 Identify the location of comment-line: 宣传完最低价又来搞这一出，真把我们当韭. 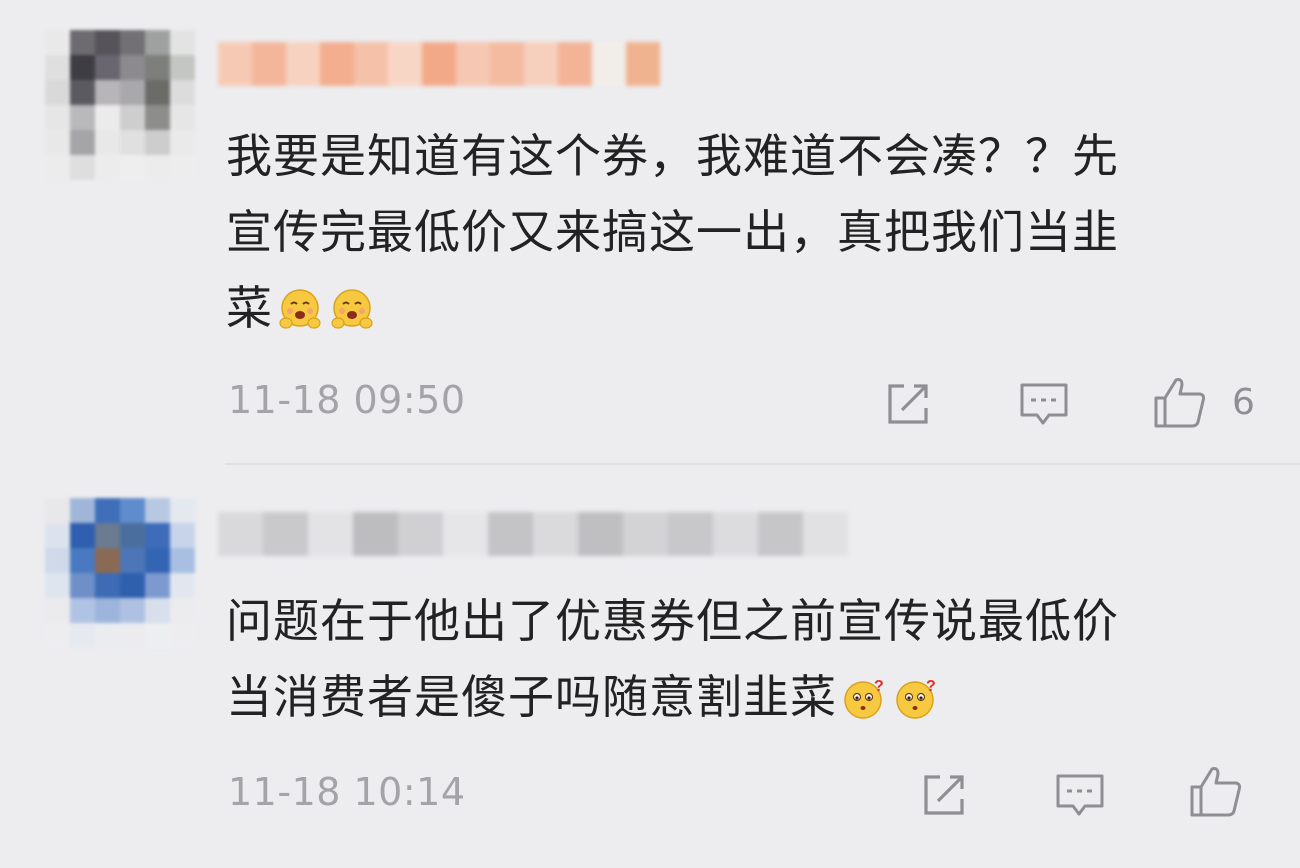
(672, 232).